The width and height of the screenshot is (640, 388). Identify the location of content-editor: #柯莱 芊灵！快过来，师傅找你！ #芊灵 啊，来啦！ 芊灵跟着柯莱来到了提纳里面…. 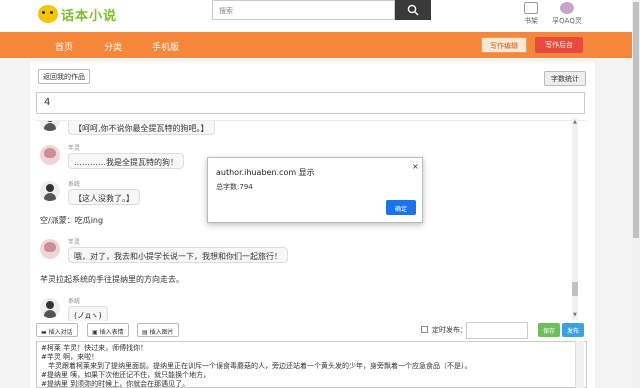
(311, 364).